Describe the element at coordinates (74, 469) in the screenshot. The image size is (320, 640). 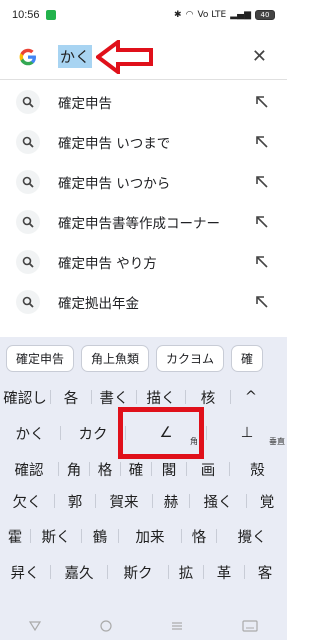
I see `candidate: 角` at that location.